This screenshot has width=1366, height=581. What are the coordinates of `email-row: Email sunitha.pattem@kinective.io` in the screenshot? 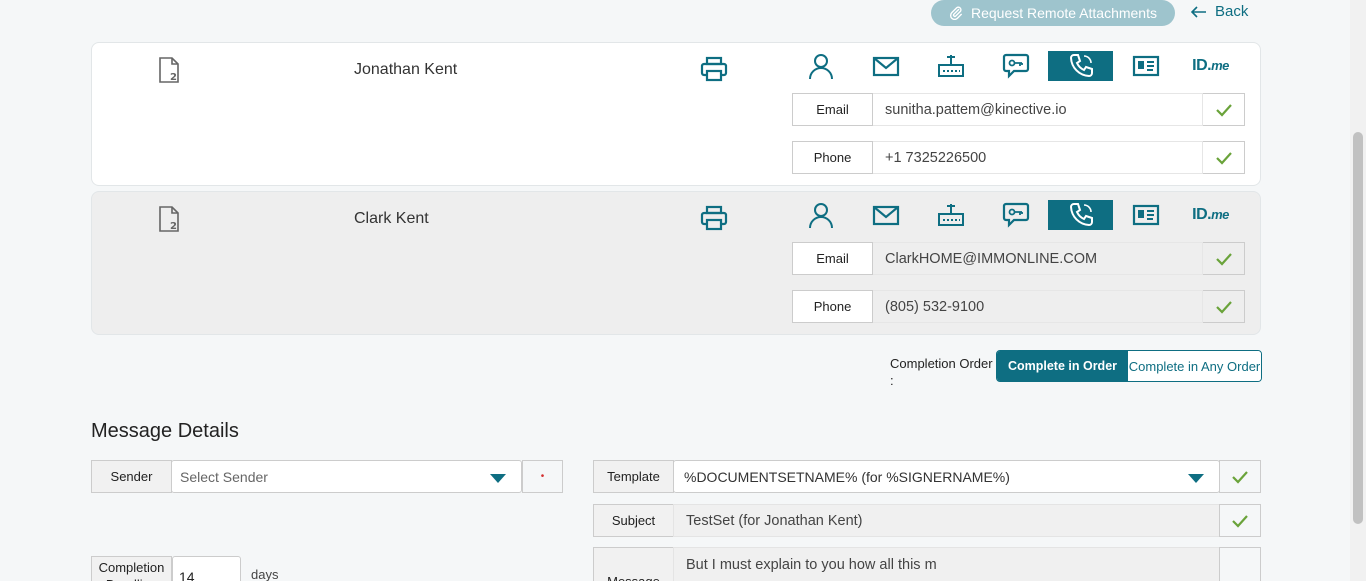 It's located at (1018, 109).